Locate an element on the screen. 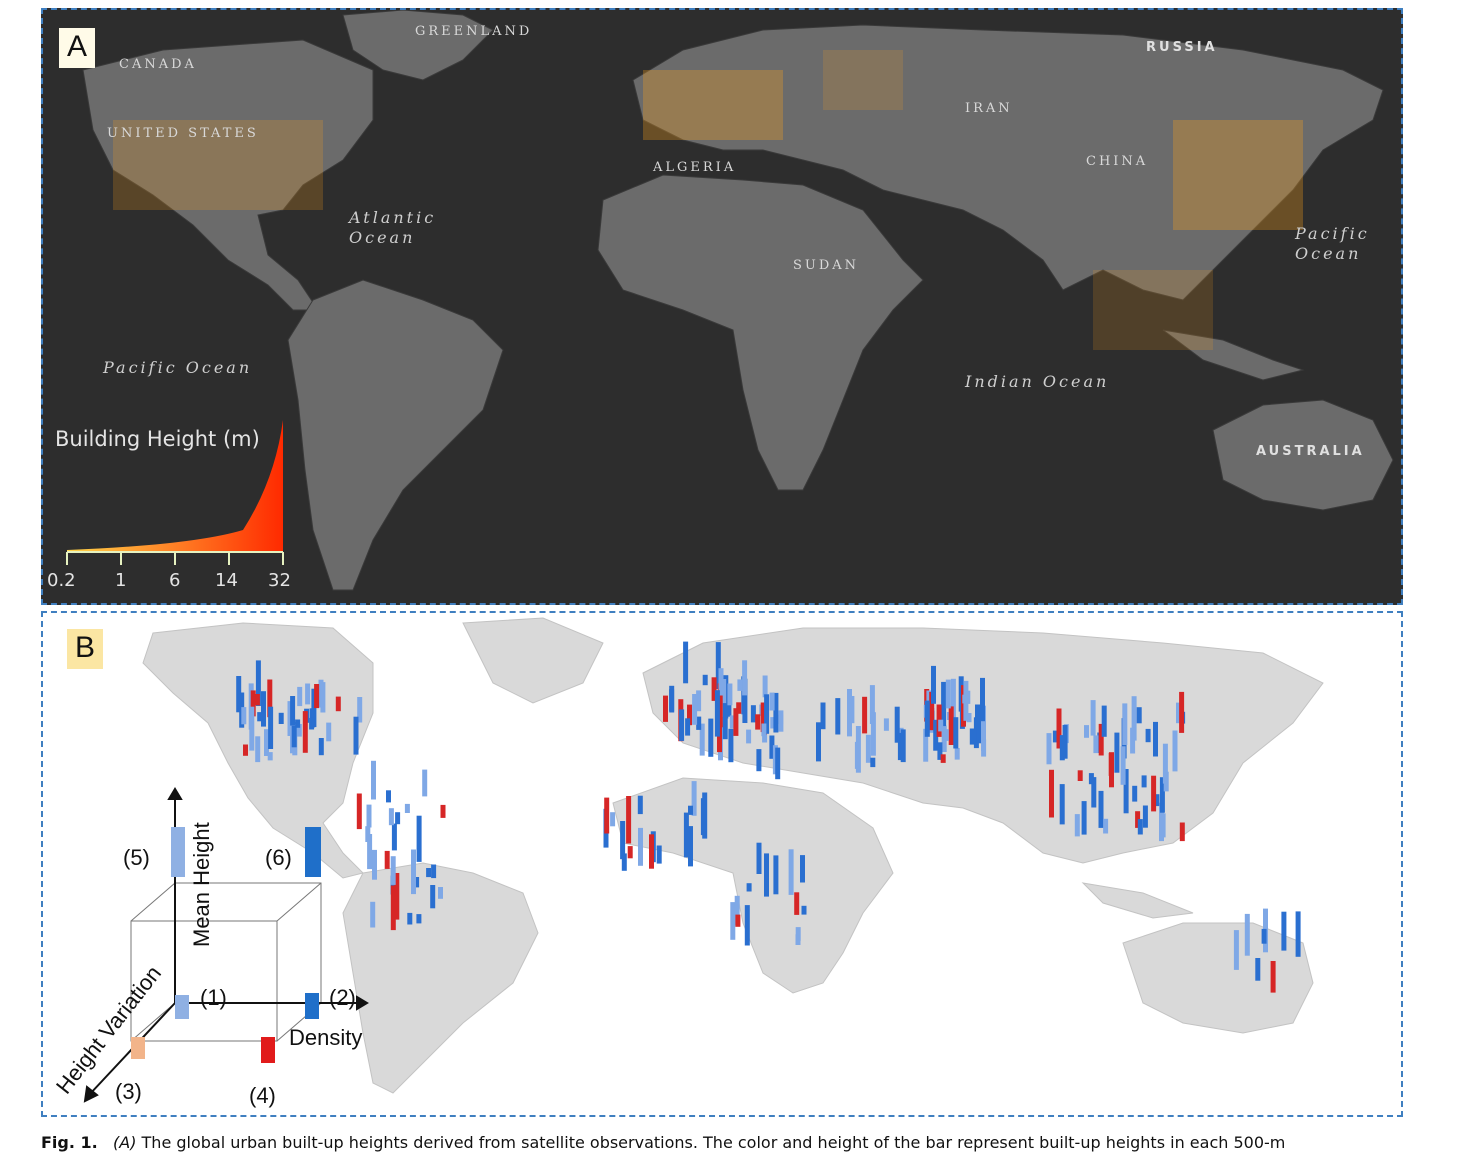 This screenshot has width=1463, height=1159. label-canada: CANADA is located at coordinates (158, 64).